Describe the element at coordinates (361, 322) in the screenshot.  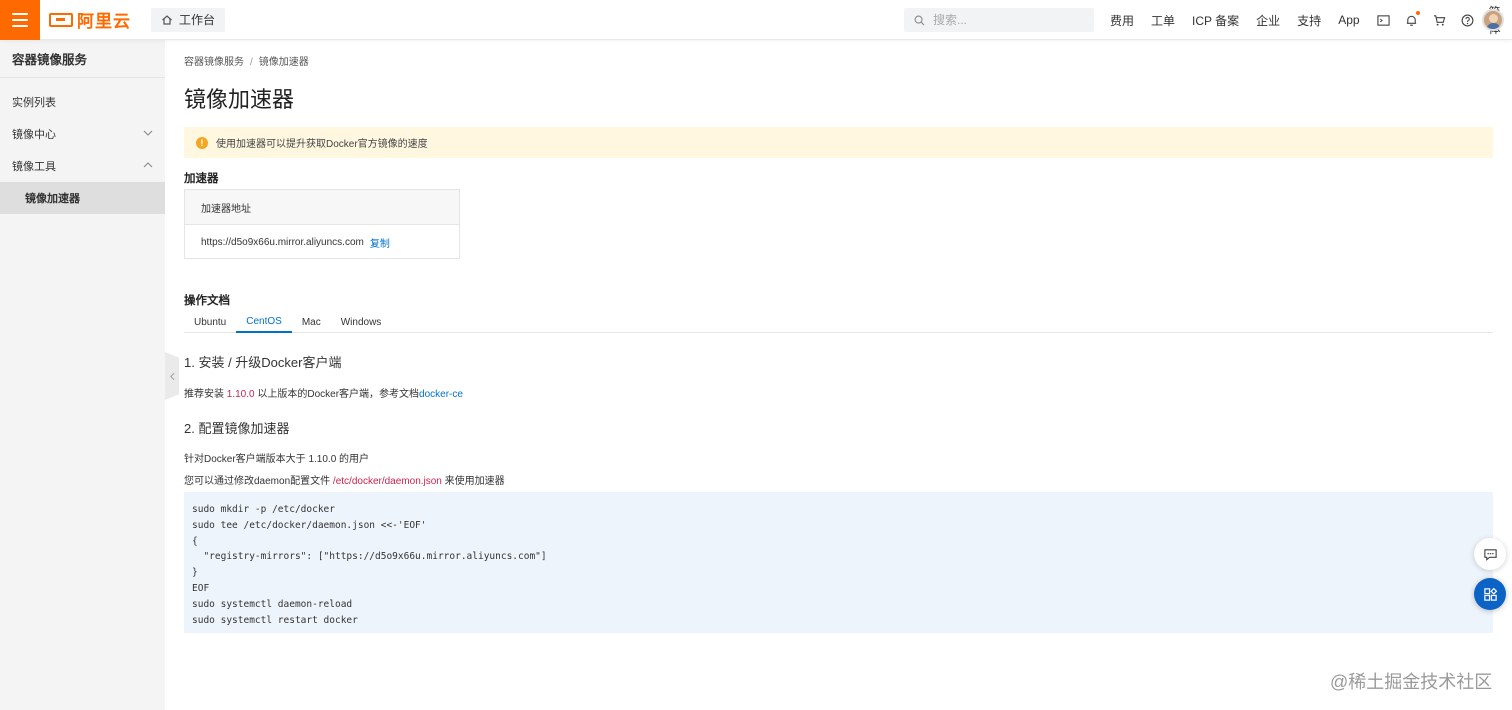
I see `tab-windows: Windows` at that location.